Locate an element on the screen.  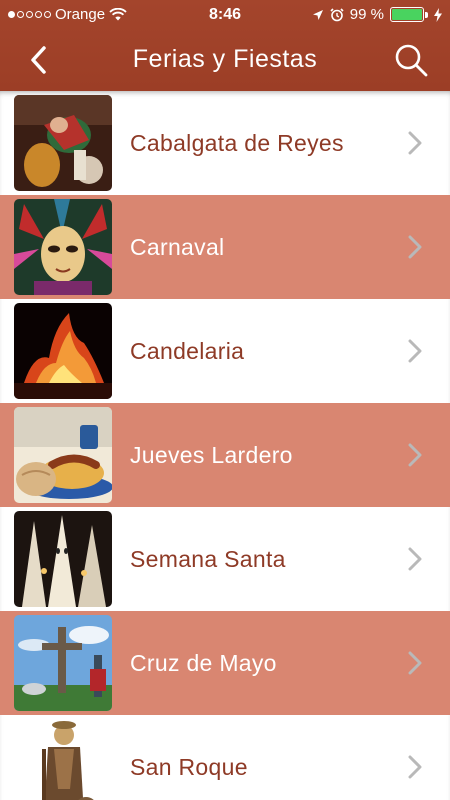
list-item: San Roque is located at coordinates (225, 757).